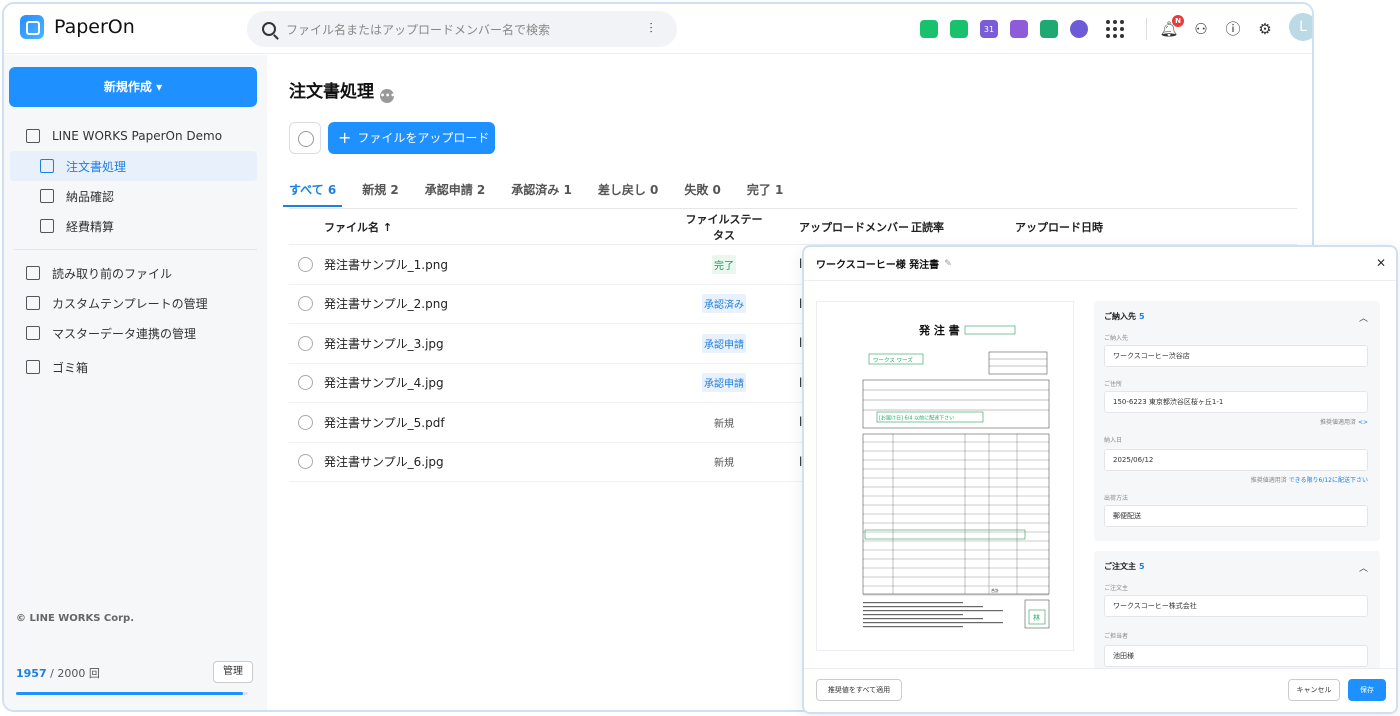 This screenshot has width=1400, height=716. I want to click on suggestion-link: できる限り6/12に配送下さい, so click(1328, 480).